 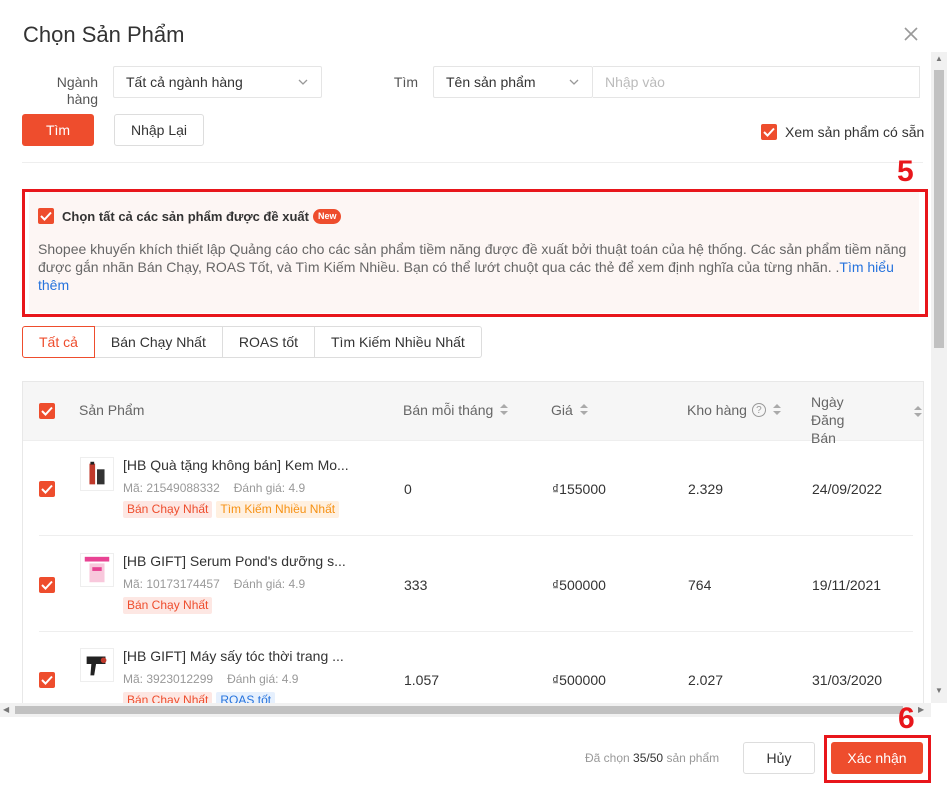 I want to click on cell-listed-date: 24/09/2022, so click(x=847, y=489).